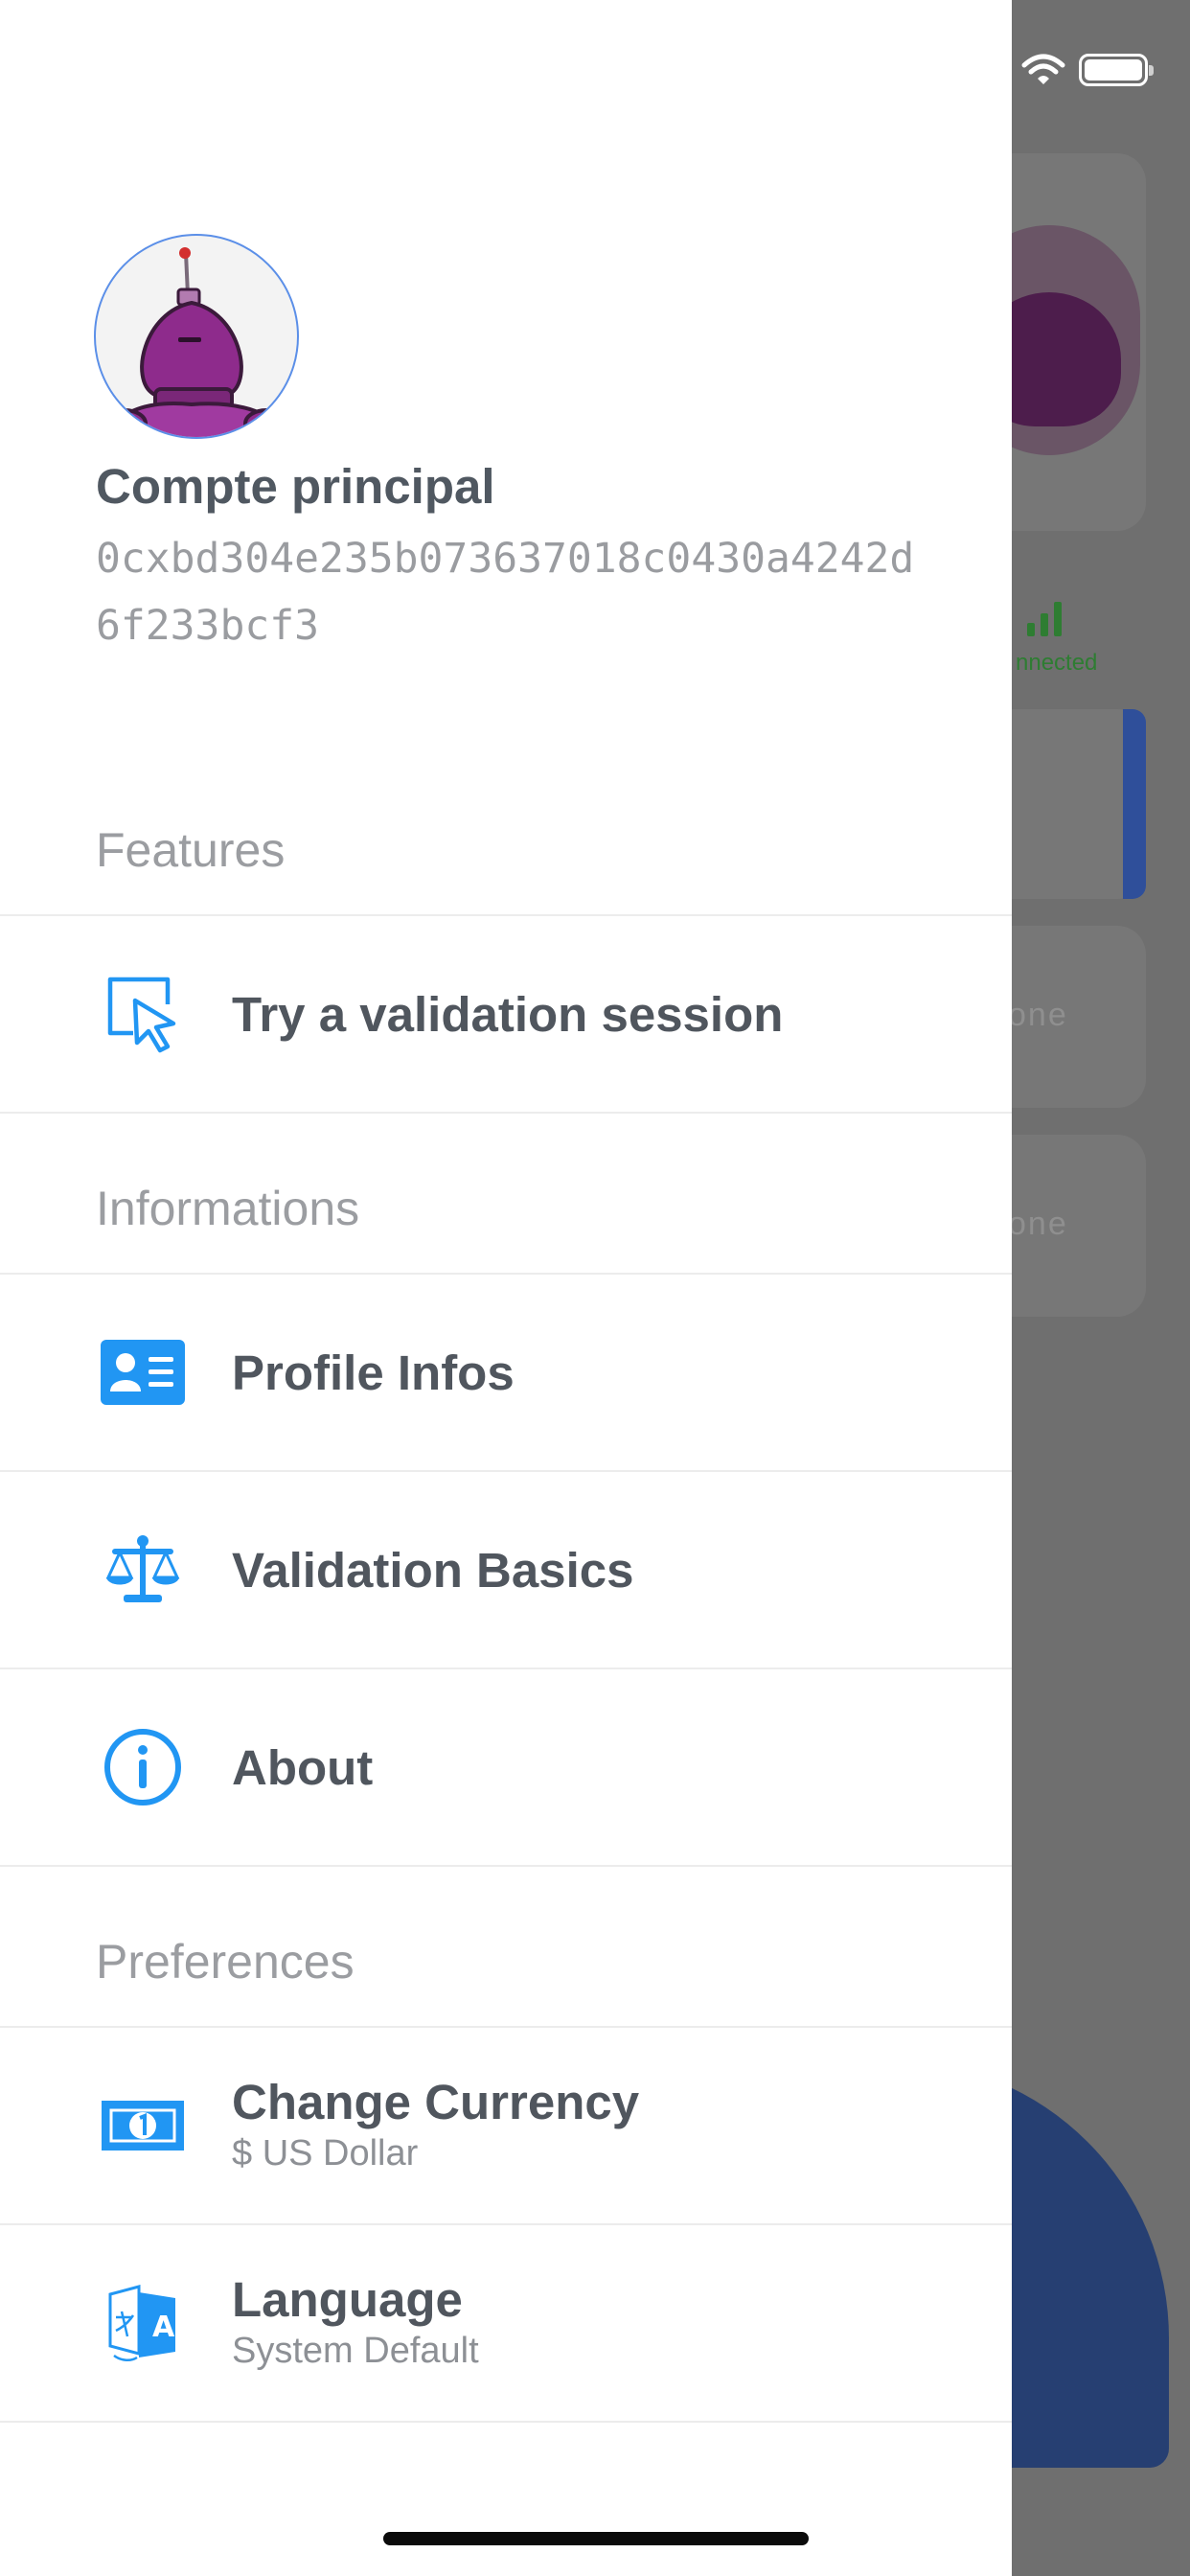 The height and width of the screenshot is (2576, 1190). I want to click on cursor-click-icon, so click(143, 1014).